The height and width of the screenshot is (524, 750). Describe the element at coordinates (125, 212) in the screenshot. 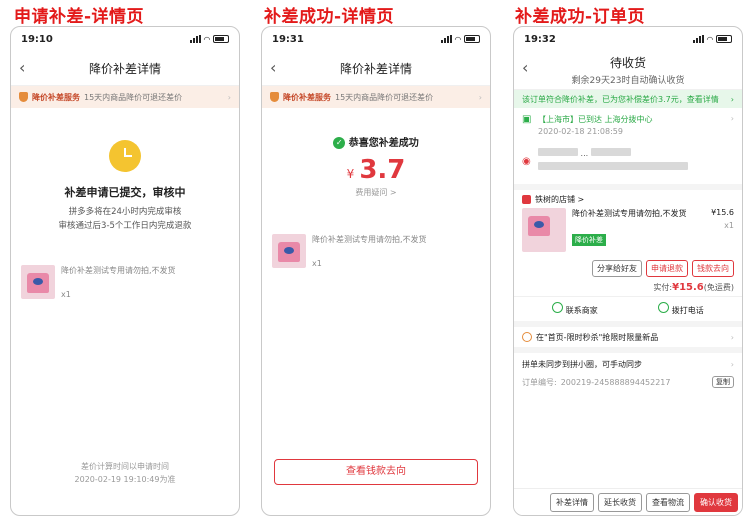

I see `status-line-1: 拼多多将在24小时内完成审核` at that location.